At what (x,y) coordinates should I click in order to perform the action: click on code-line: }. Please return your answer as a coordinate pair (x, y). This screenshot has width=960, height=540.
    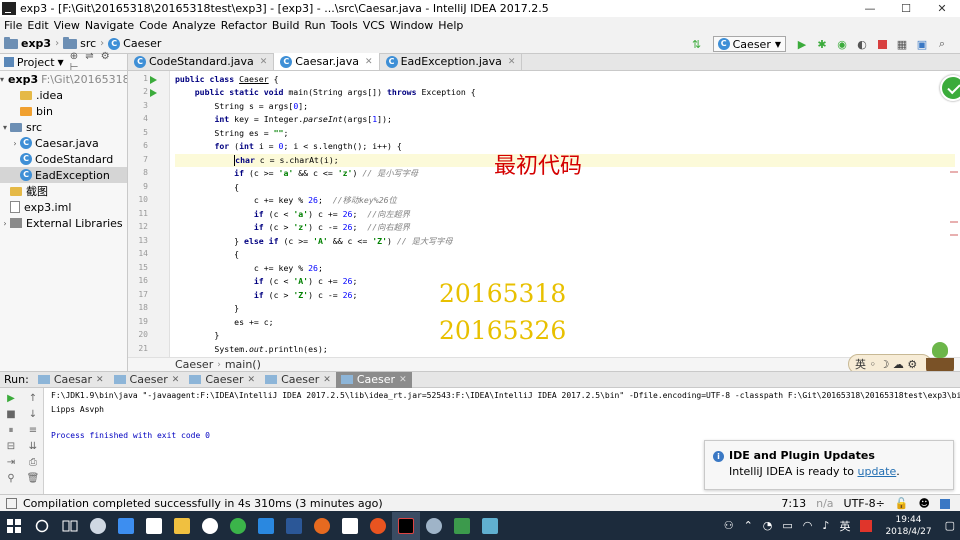
    Looking at the image, I should click on (197, 335).